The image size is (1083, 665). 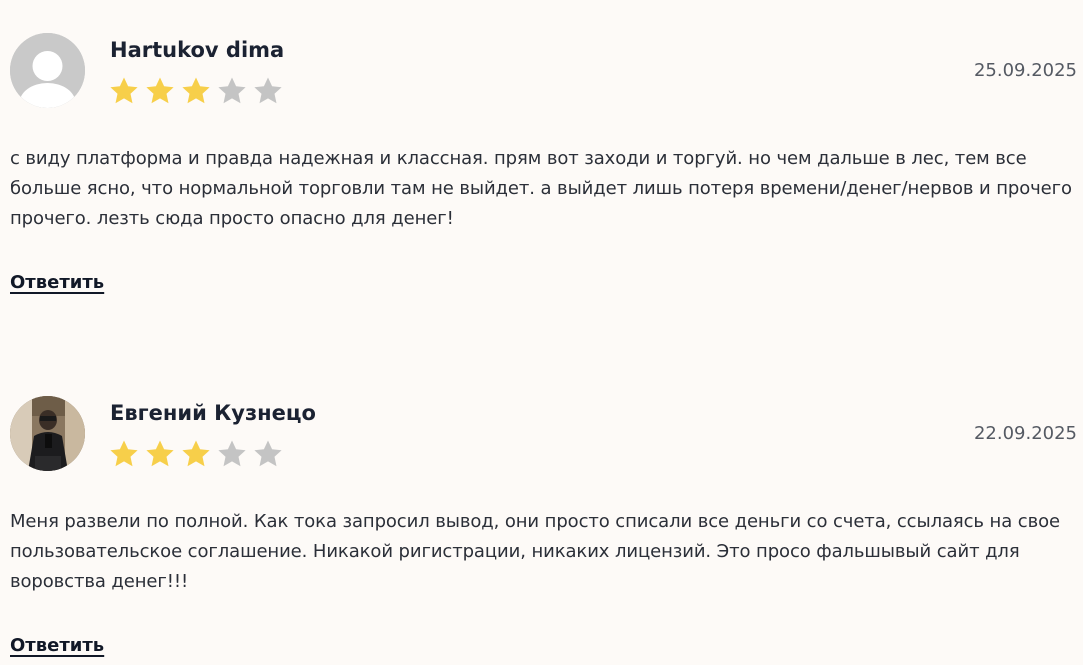 What do you see at coordinates (47, 70) in the screenshot?
I see `default-avatar-icon` at bounding box center [47, 70].